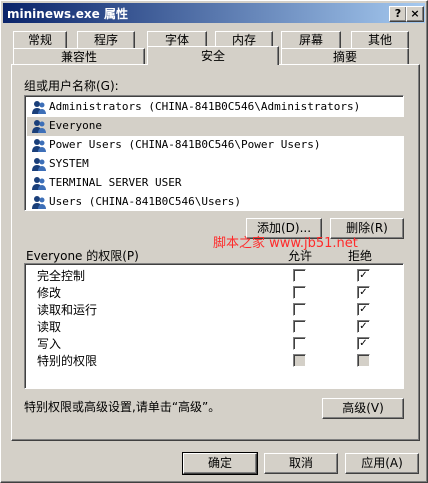 The height and width of the screenshot is (483, 428). I want to click on close-button: ×, so click(415, 14).